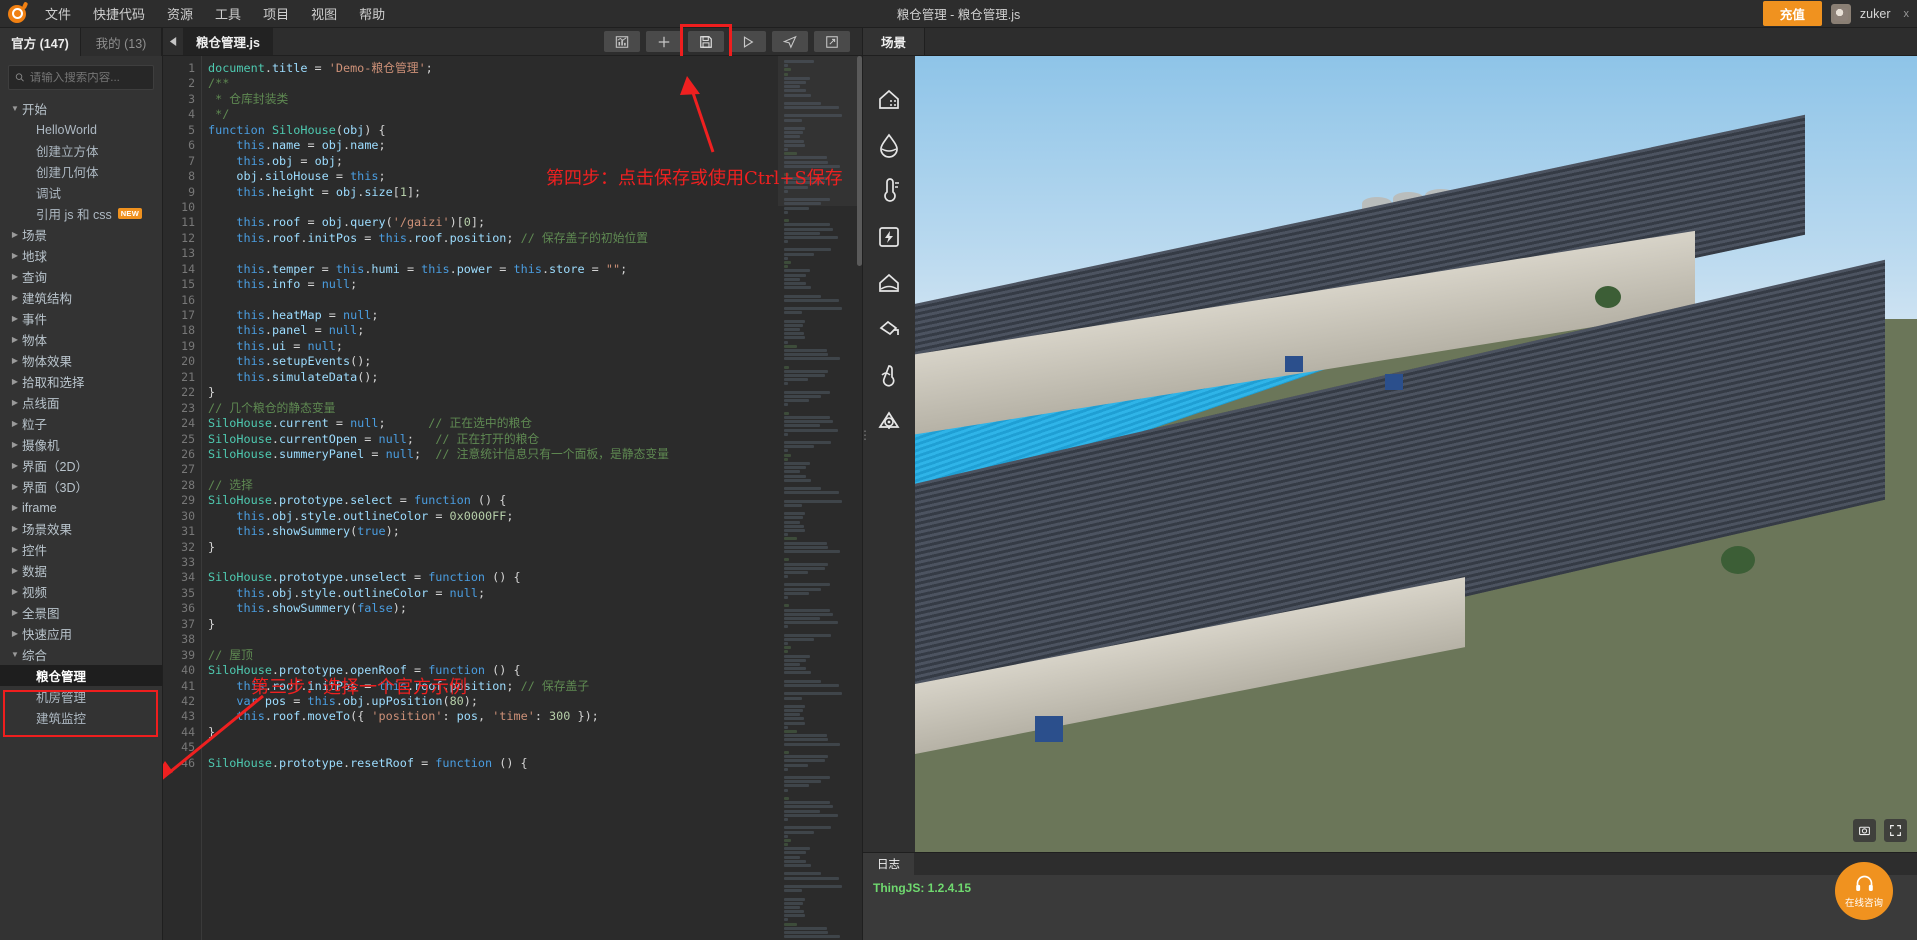 This screenshot has width=1917, height=940. What do you see at coordinates (535, 485) in the screenshot?
I see `code-line: // 选择` at bounding box center [535, 485].